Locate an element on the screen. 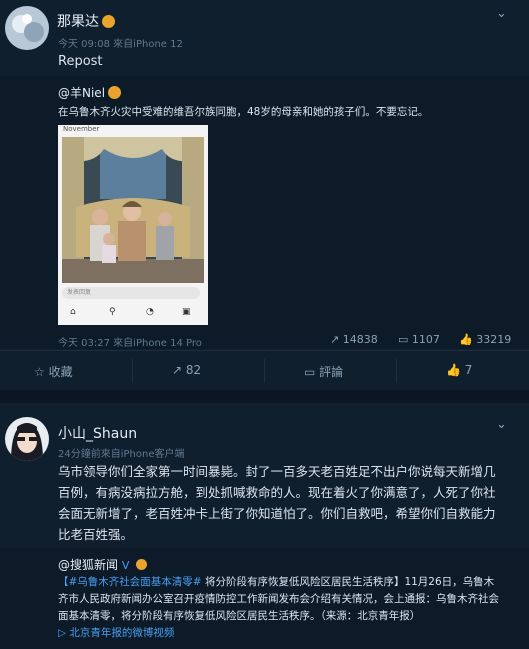 The width and height of the screenshot is (529, 649). action-bar: ☆ 收藏 ↗ 82 ▭ 評論 👍 7 is located at coordinates (264, 370).